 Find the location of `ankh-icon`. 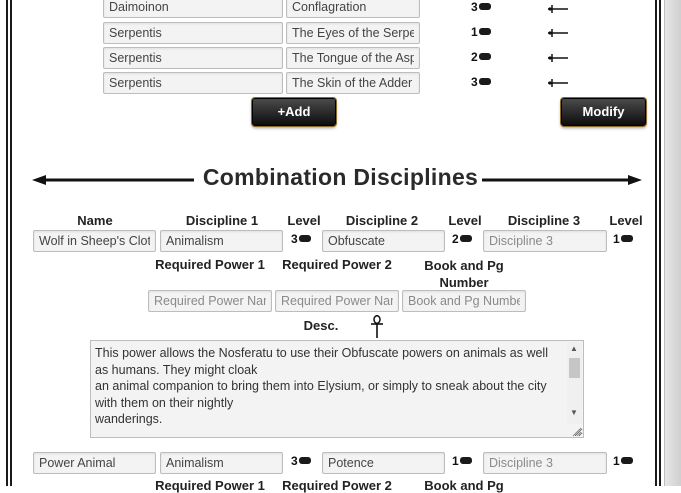

ankh-icon is located at coordinates (377, 326).